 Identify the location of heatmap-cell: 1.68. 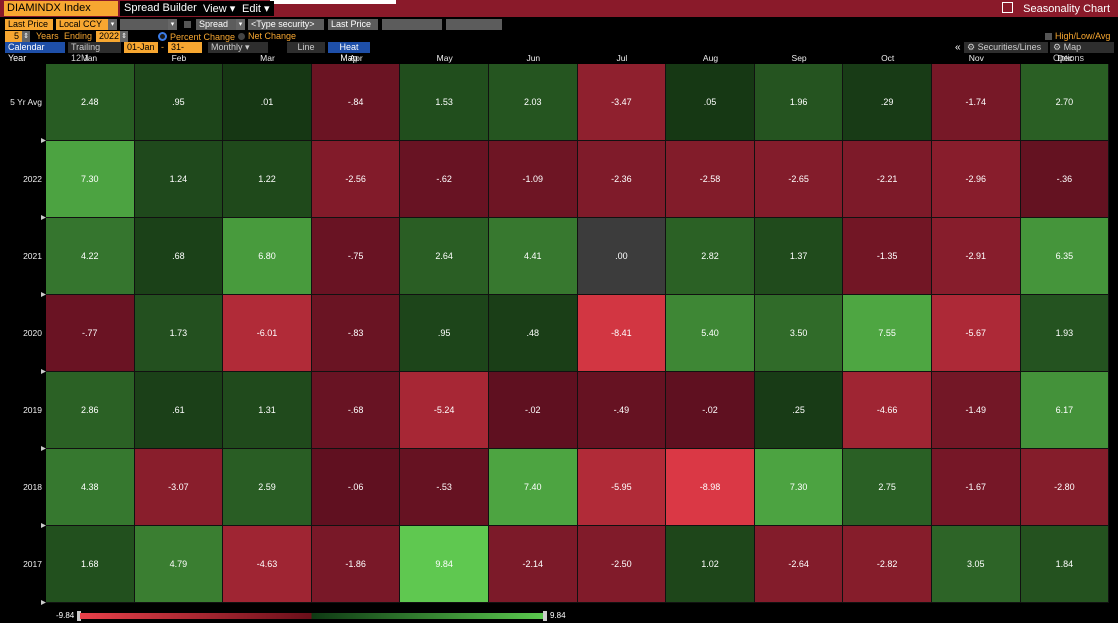
(90, 564).